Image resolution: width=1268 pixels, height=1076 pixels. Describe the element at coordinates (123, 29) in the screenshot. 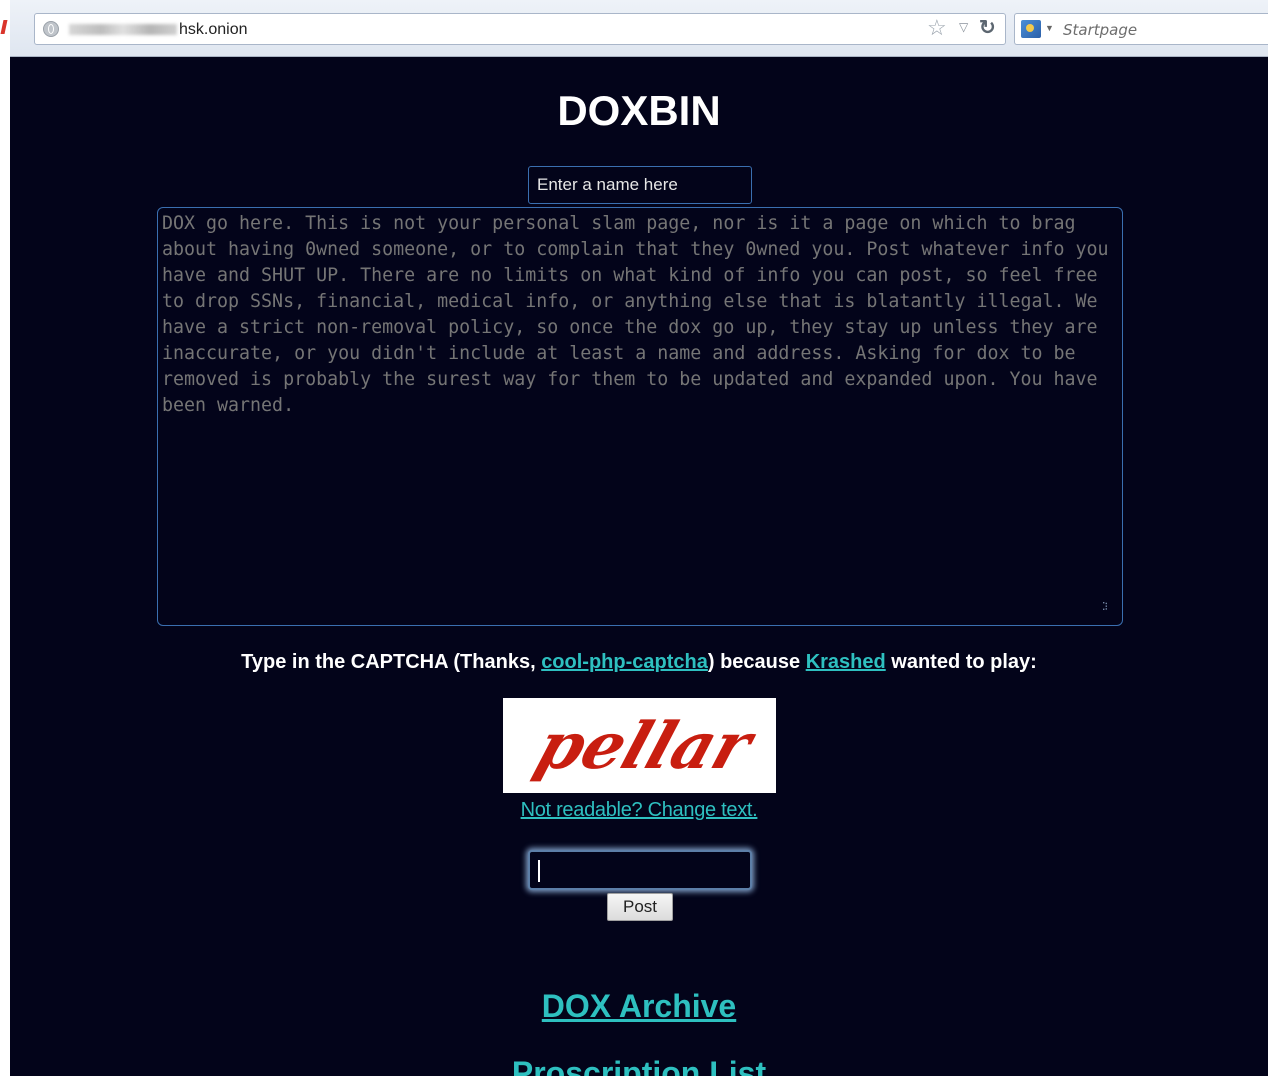

I see `blurred-url-prefix` at that location.